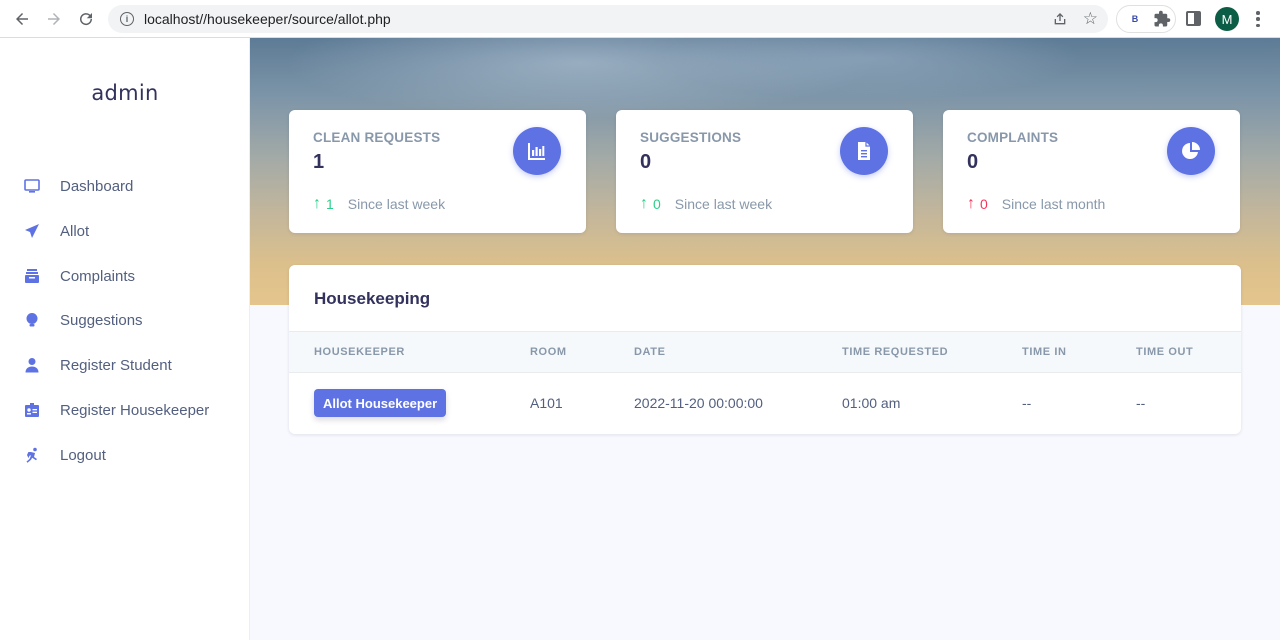  What do you see at coordinates (98, 276) in the screenshot?
I see `sidebar-item-label: Complaints` at bounding box center [98, 276].